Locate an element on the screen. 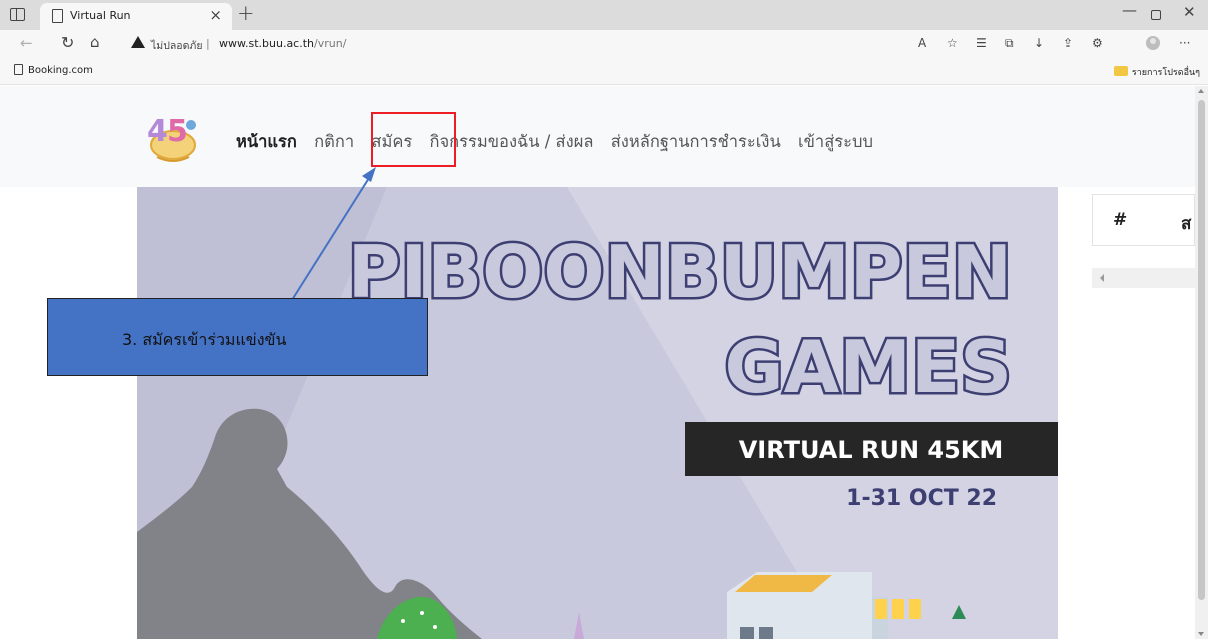 The width and height of the screenshot is (1208, 639). favorites-bar: Booking.com รายการโปรดอื่นๆ is located at coordinates (604, 71).